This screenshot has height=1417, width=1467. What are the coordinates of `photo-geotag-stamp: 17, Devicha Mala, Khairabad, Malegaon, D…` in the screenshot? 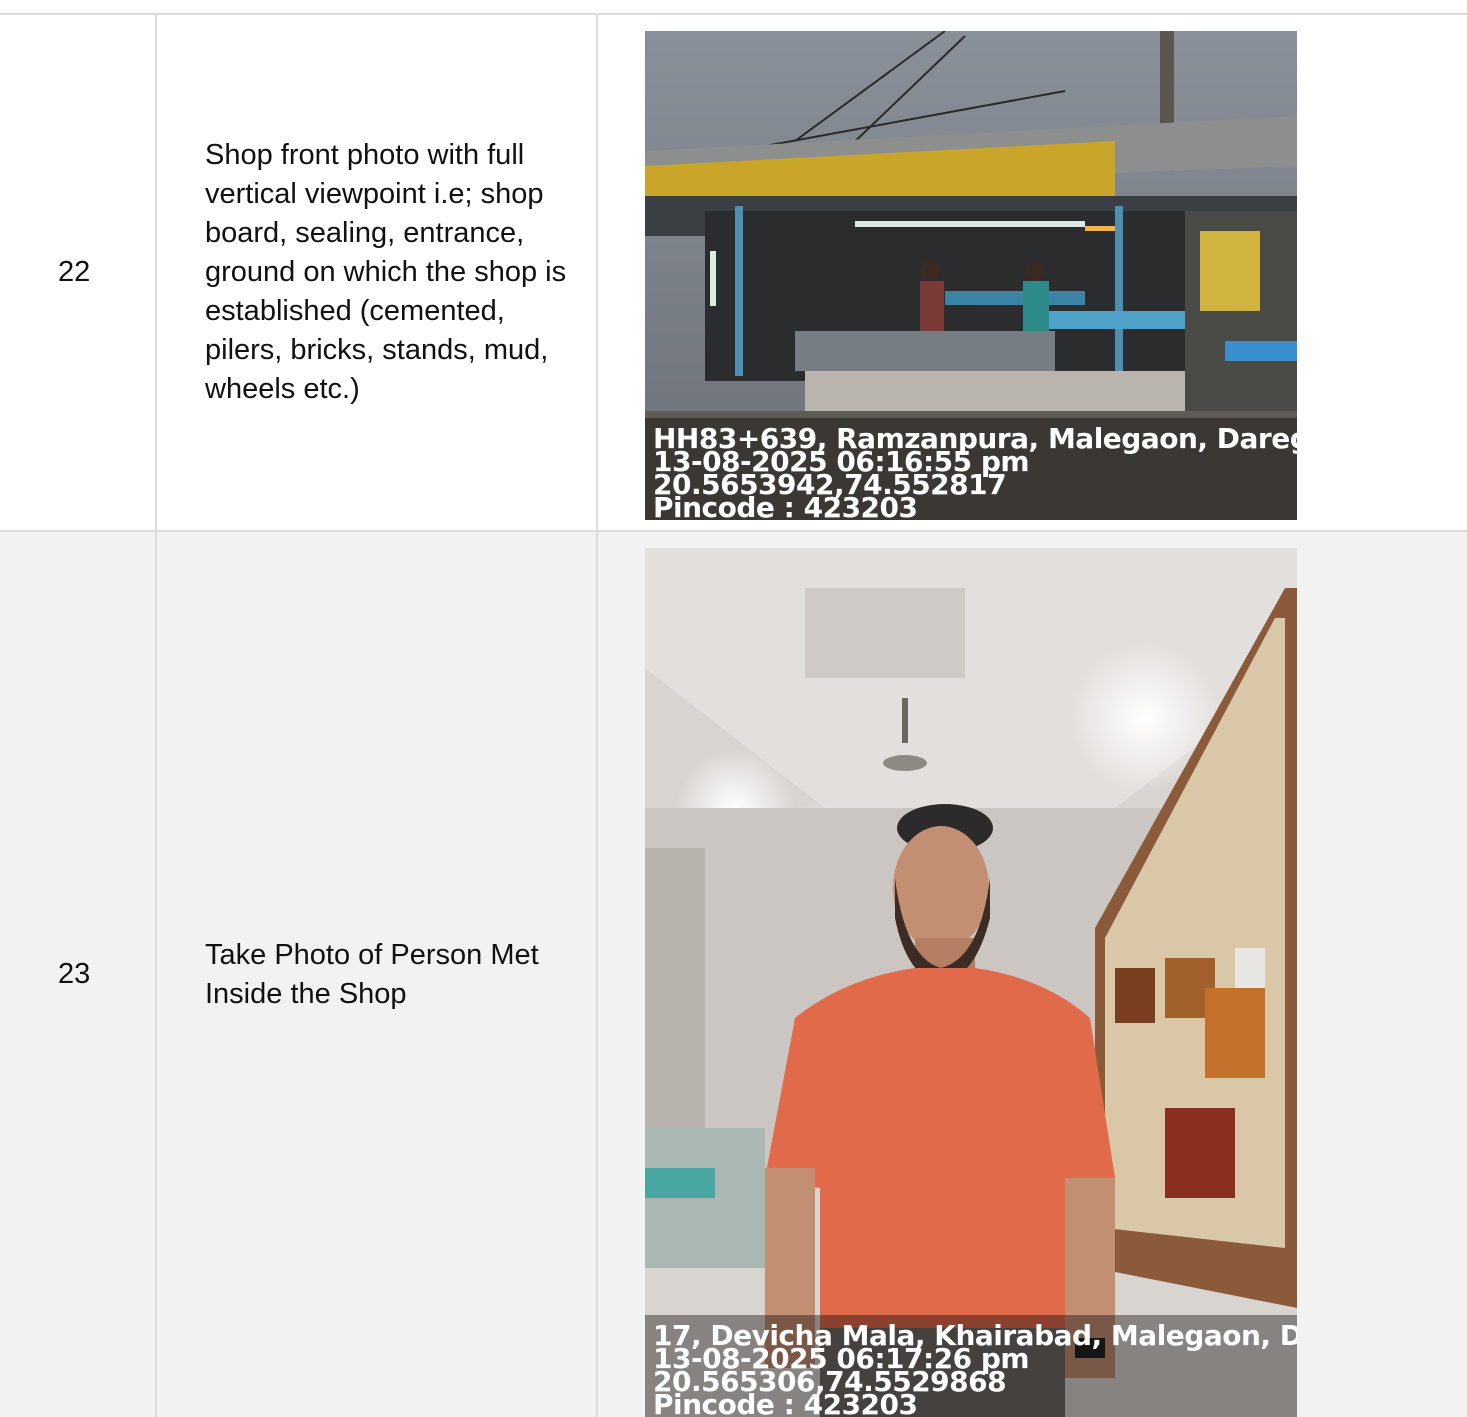 It's located at (971, 1366).